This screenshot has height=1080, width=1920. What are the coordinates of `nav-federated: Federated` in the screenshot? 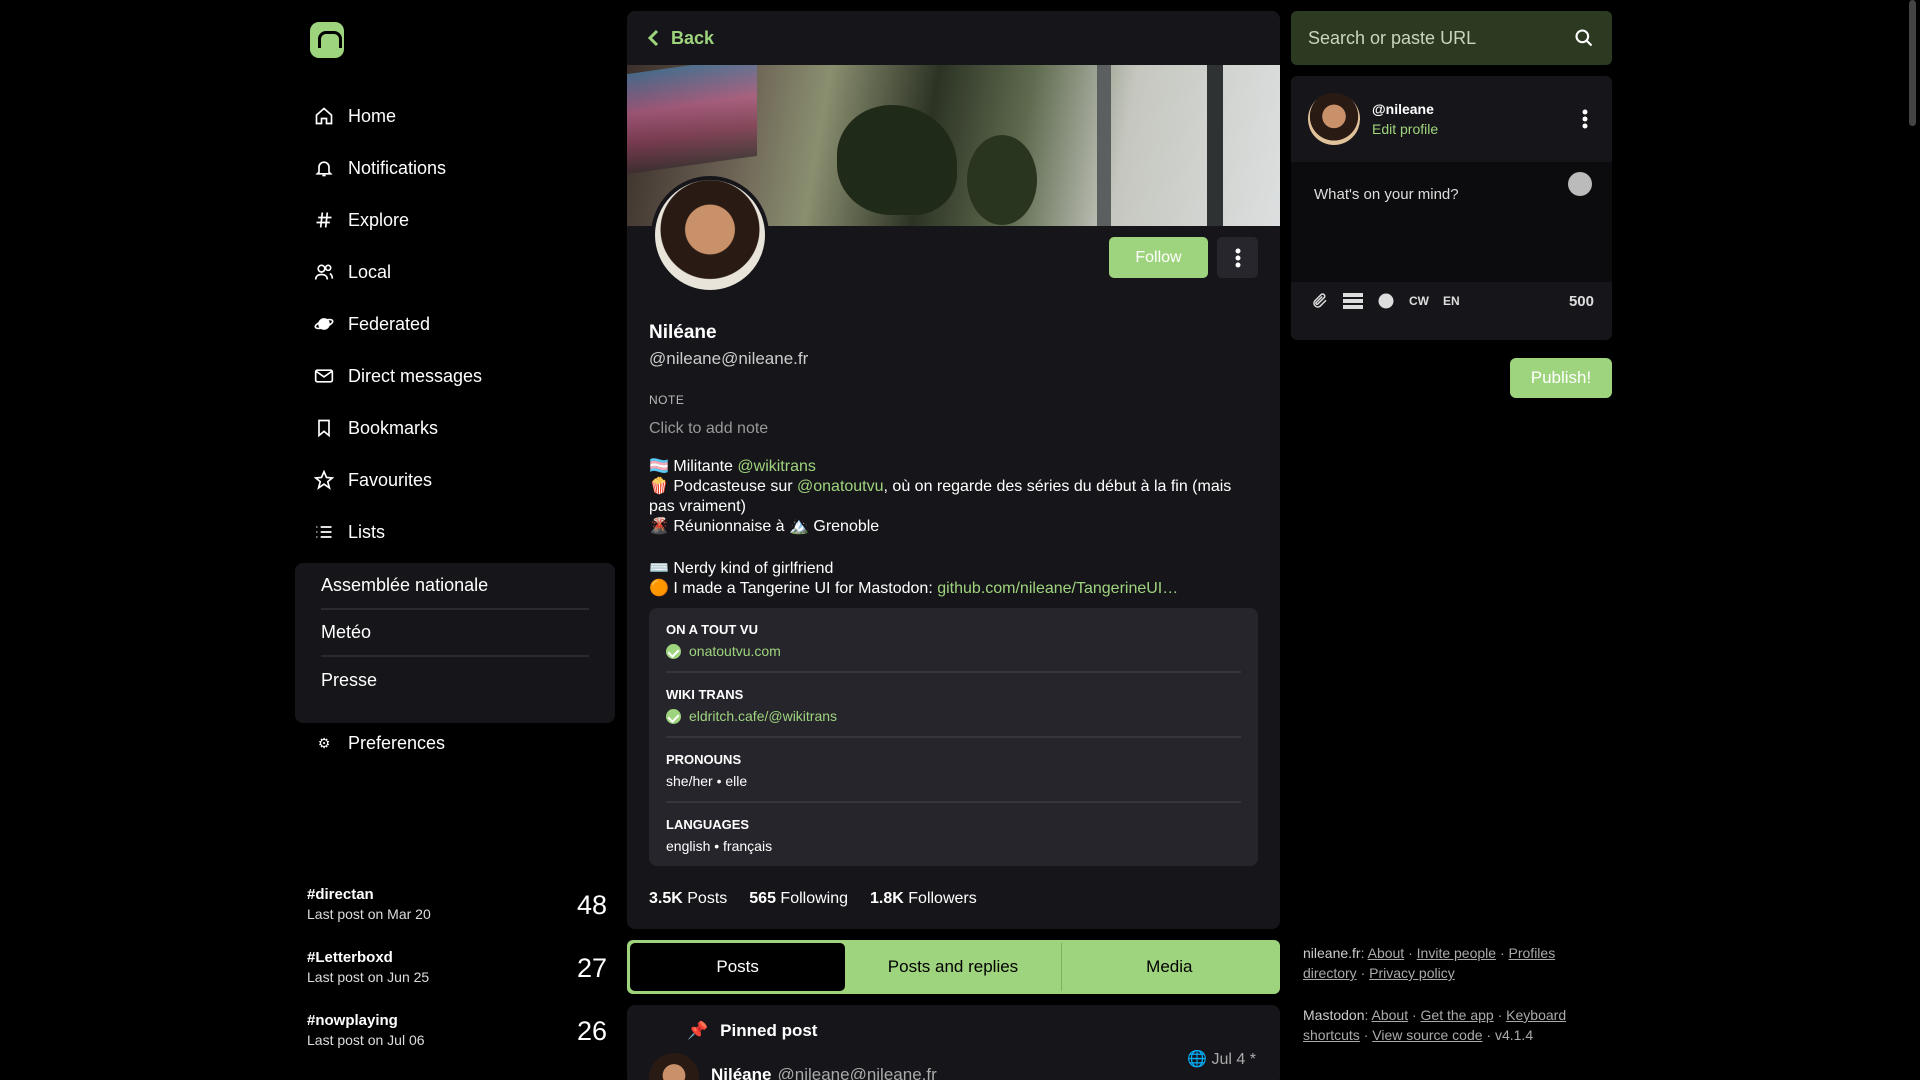 It's located at (463, 324).